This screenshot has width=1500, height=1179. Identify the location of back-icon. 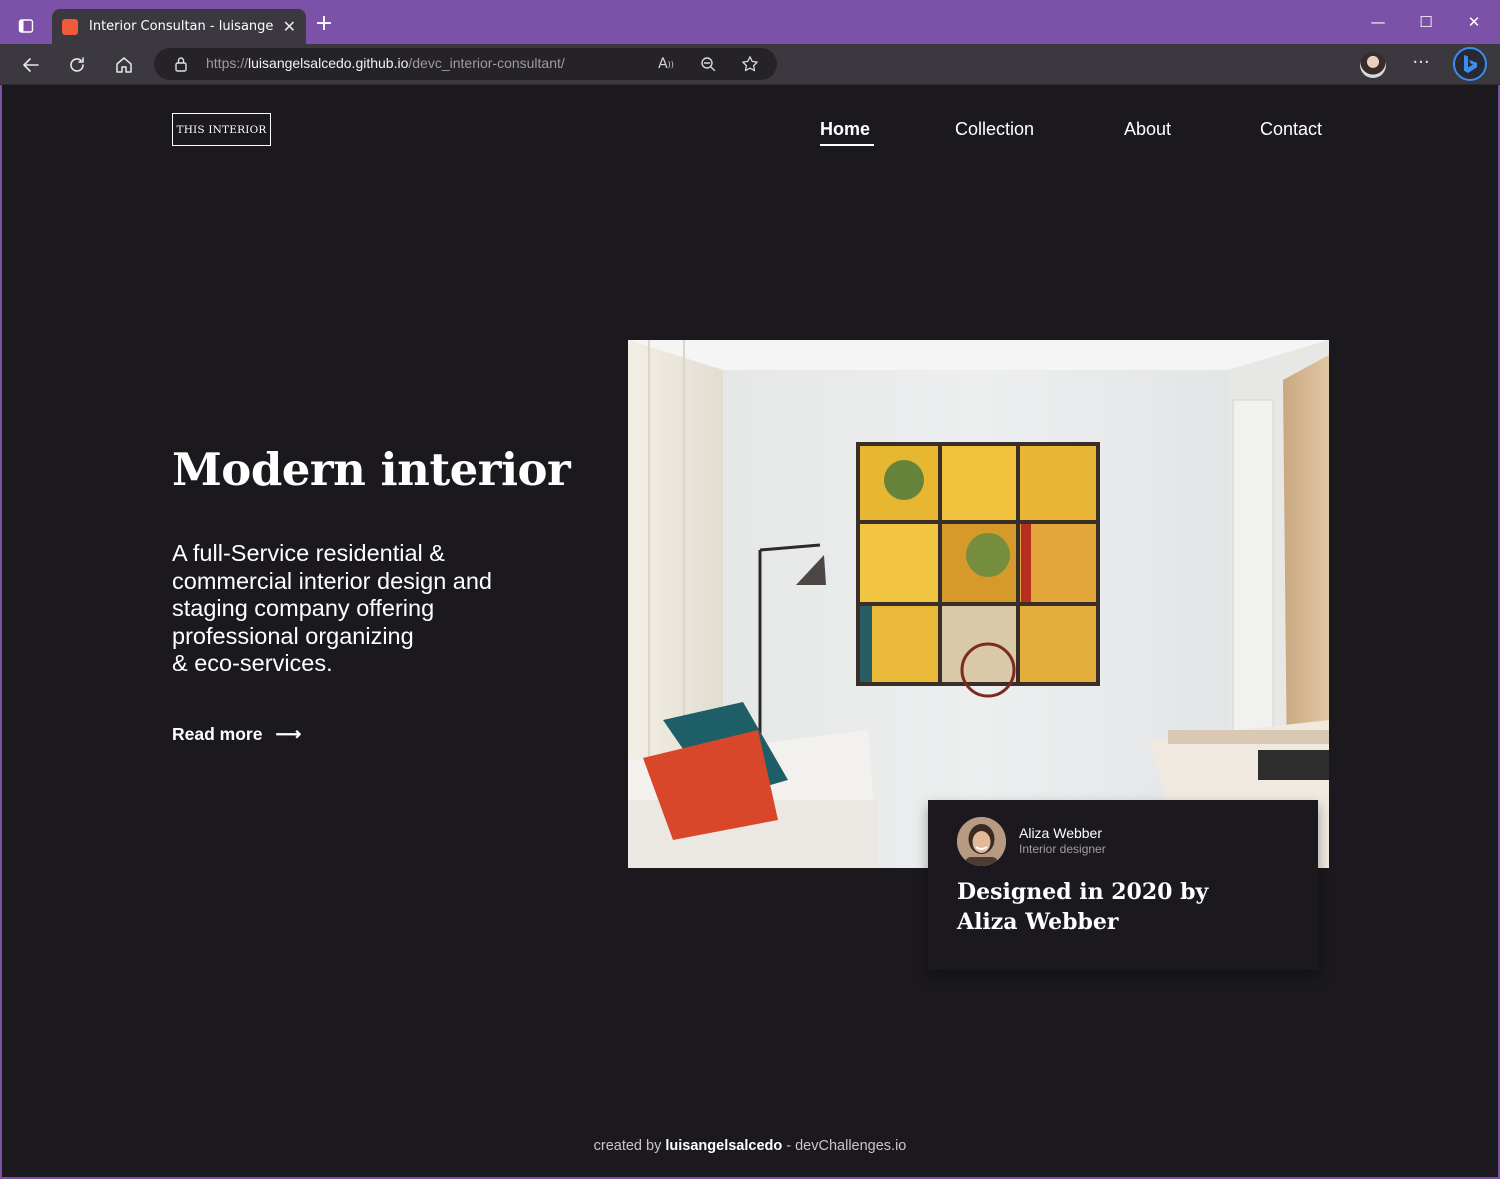
(31, 65).